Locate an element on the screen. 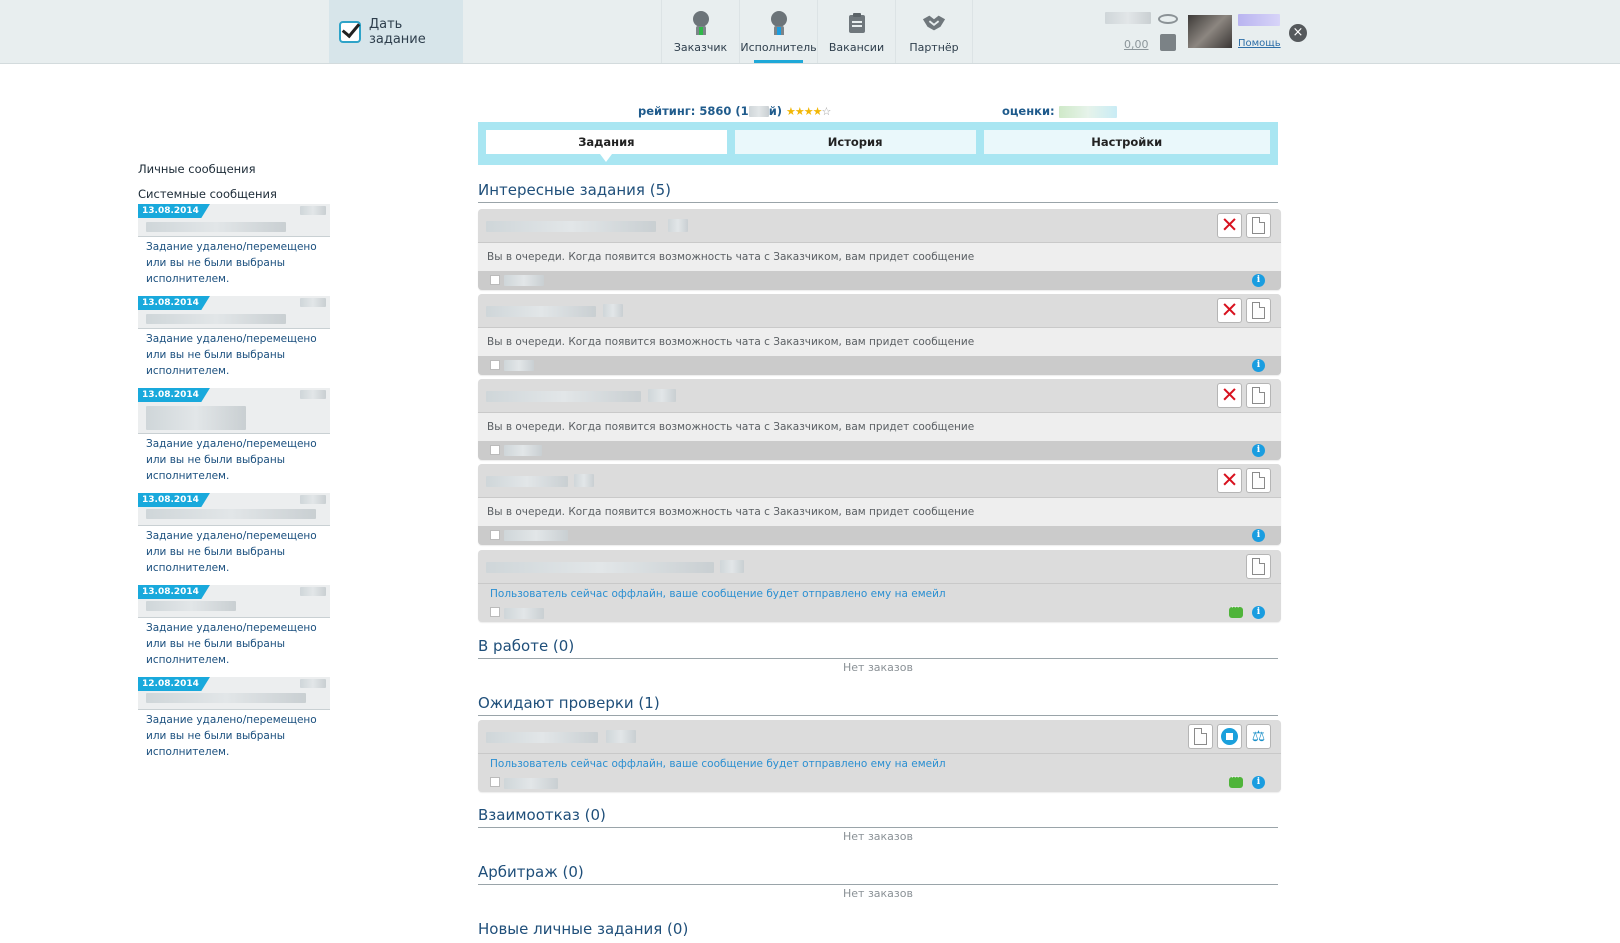 The height and width of the screenshot is (943, 1620). rating: рейтинг: 5860 (1 й) ★★★★☆ is located at coordinates (734, 111).